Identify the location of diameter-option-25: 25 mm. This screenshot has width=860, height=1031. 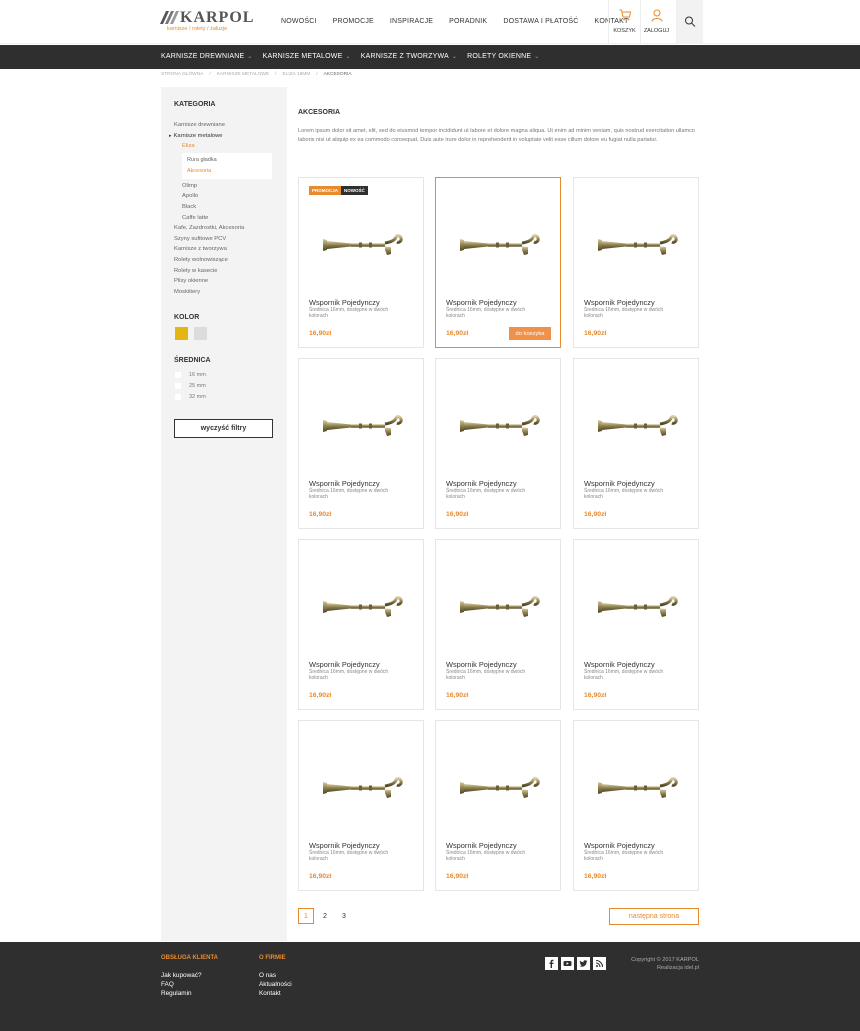
(190, 386).